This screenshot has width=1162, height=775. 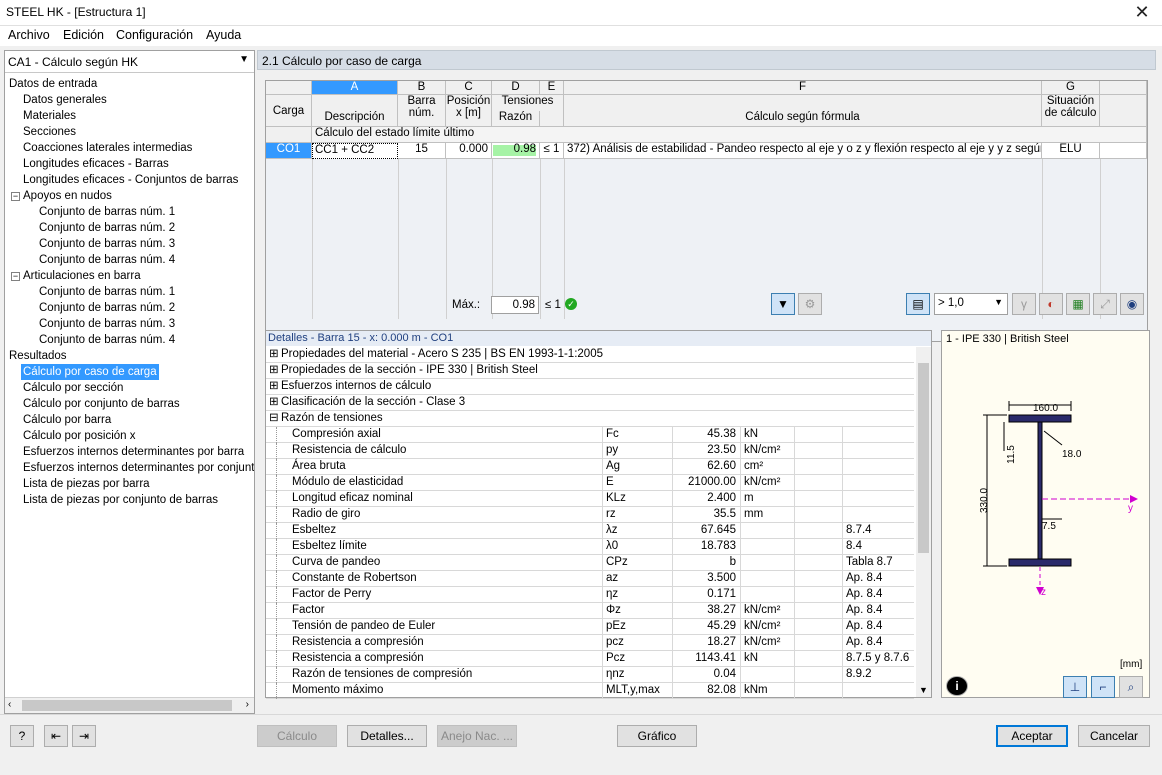 I want to click on view-icon: ◉, so click(x=1132, y=304).